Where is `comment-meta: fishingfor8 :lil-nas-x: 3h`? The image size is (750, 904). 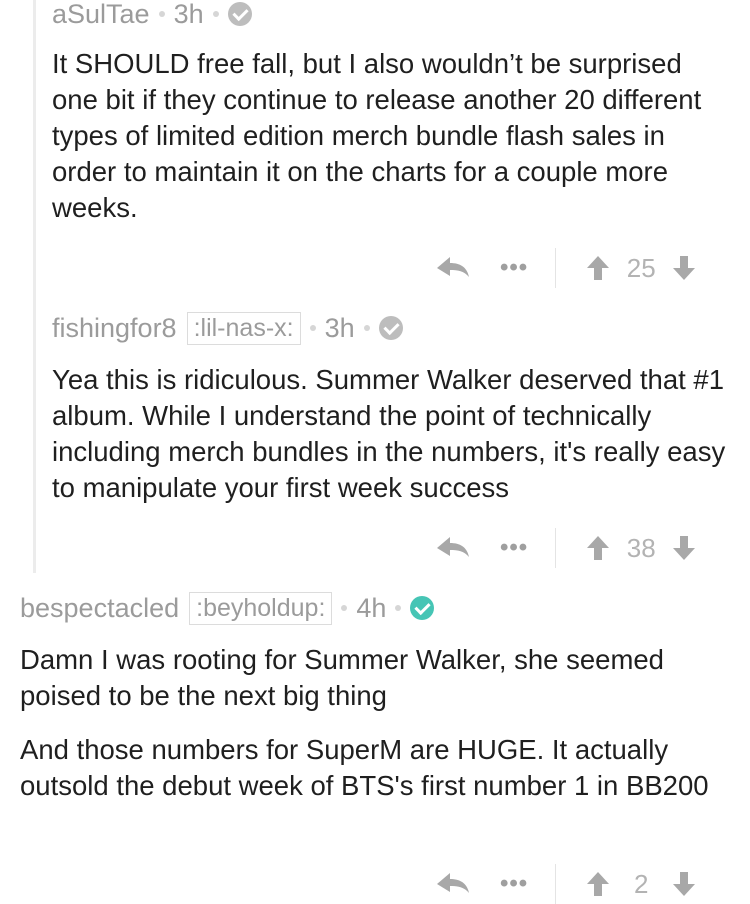
comment-meta: fishingfor8 :lil-nas-x: 3h is located at coordinates (227, 328).